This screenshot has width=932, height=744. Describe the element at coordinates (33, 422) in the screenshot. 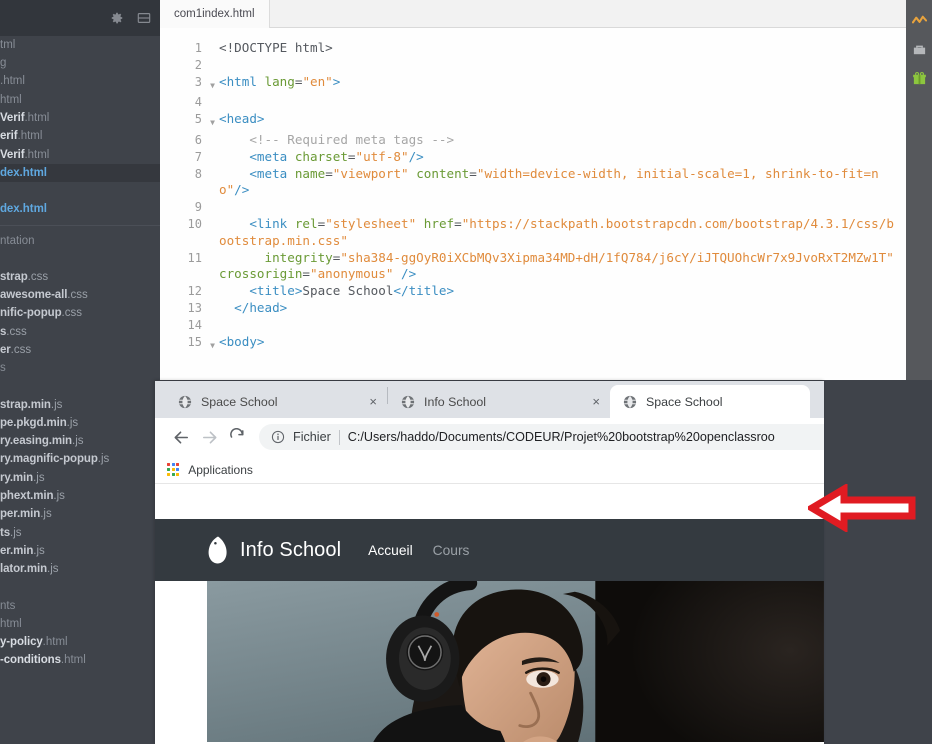

I see `file-name: pe.pkgd.min` at that location.